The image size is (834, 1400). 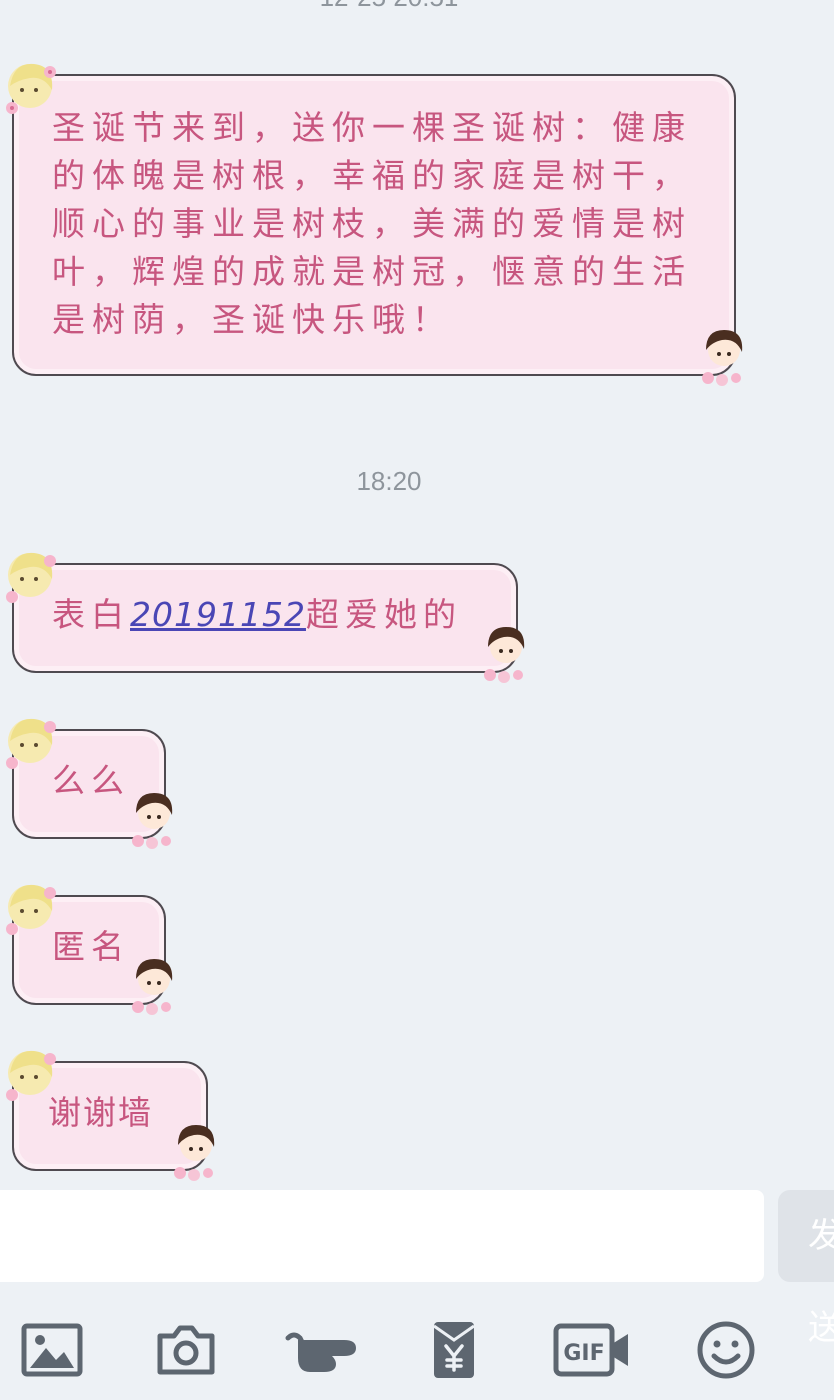 I want to click on message-text: 么么, so click(x=91, y=780).